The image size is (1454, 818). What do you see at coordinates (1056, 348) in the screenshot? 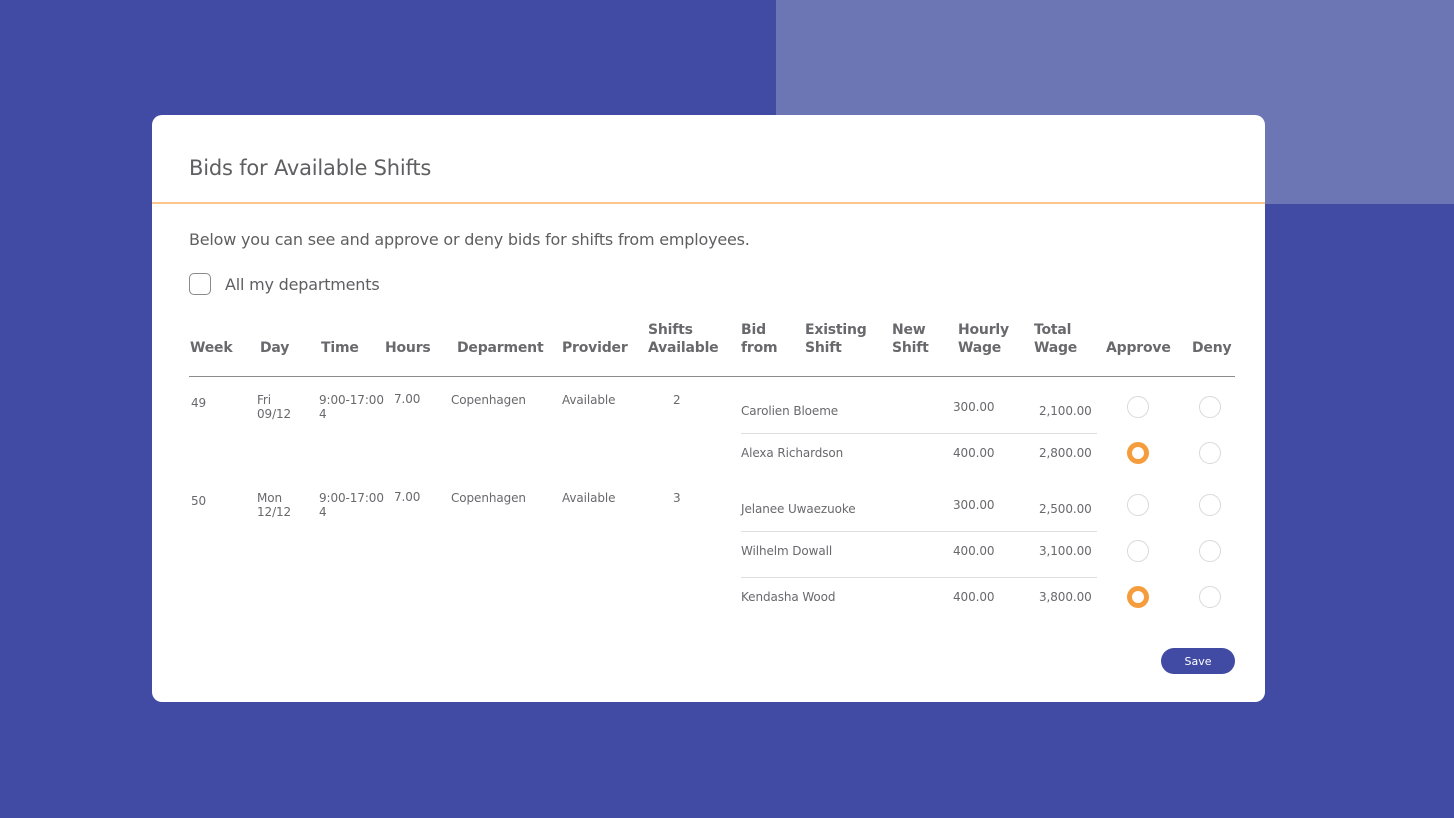
I see `header-total-wage-line2: Wage` at bounding box center [1056, 348].